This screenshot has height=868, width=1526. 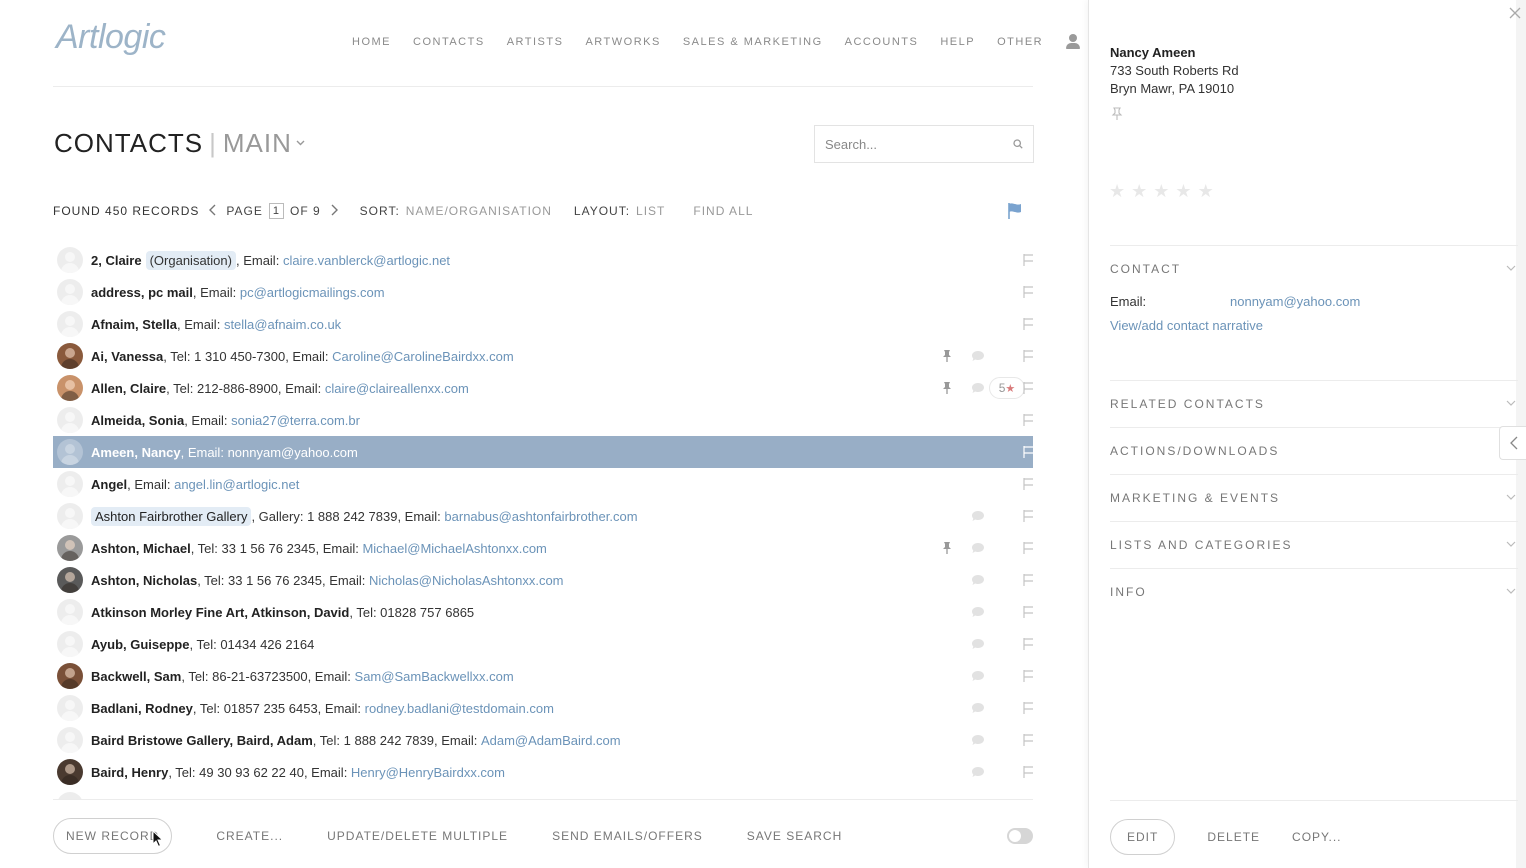 What do you see at coordinates (434, 676) in the screenshot?
I see `contact-email-link: Sam@SamBackwellxx.com` at bounding box center [434, 676].